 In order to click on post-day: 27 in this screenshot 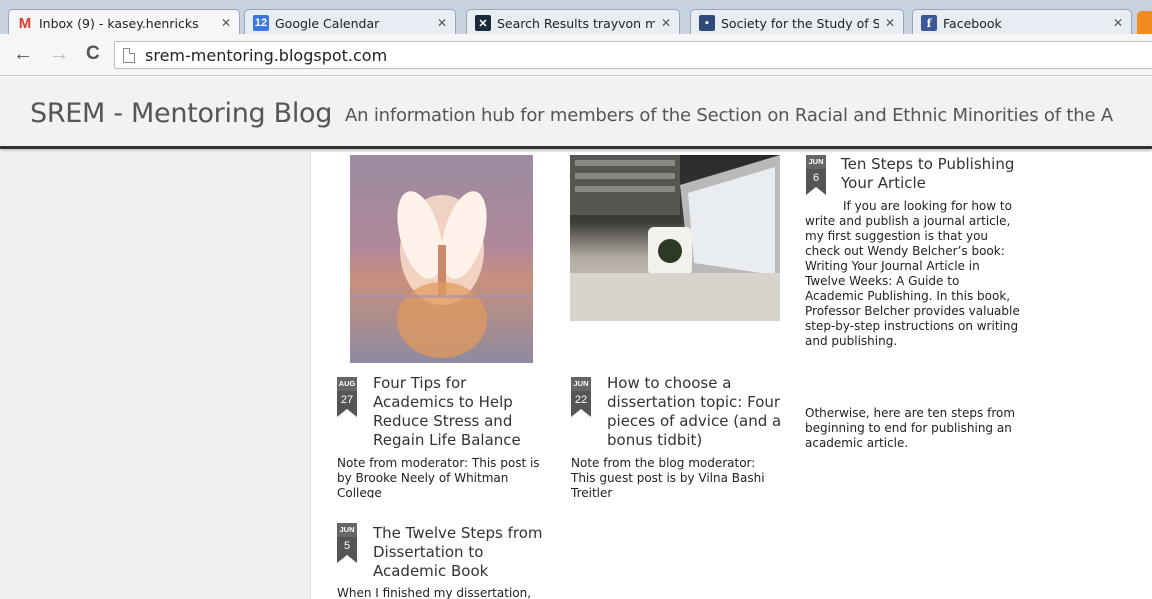, I will do `click(347, 400)`.